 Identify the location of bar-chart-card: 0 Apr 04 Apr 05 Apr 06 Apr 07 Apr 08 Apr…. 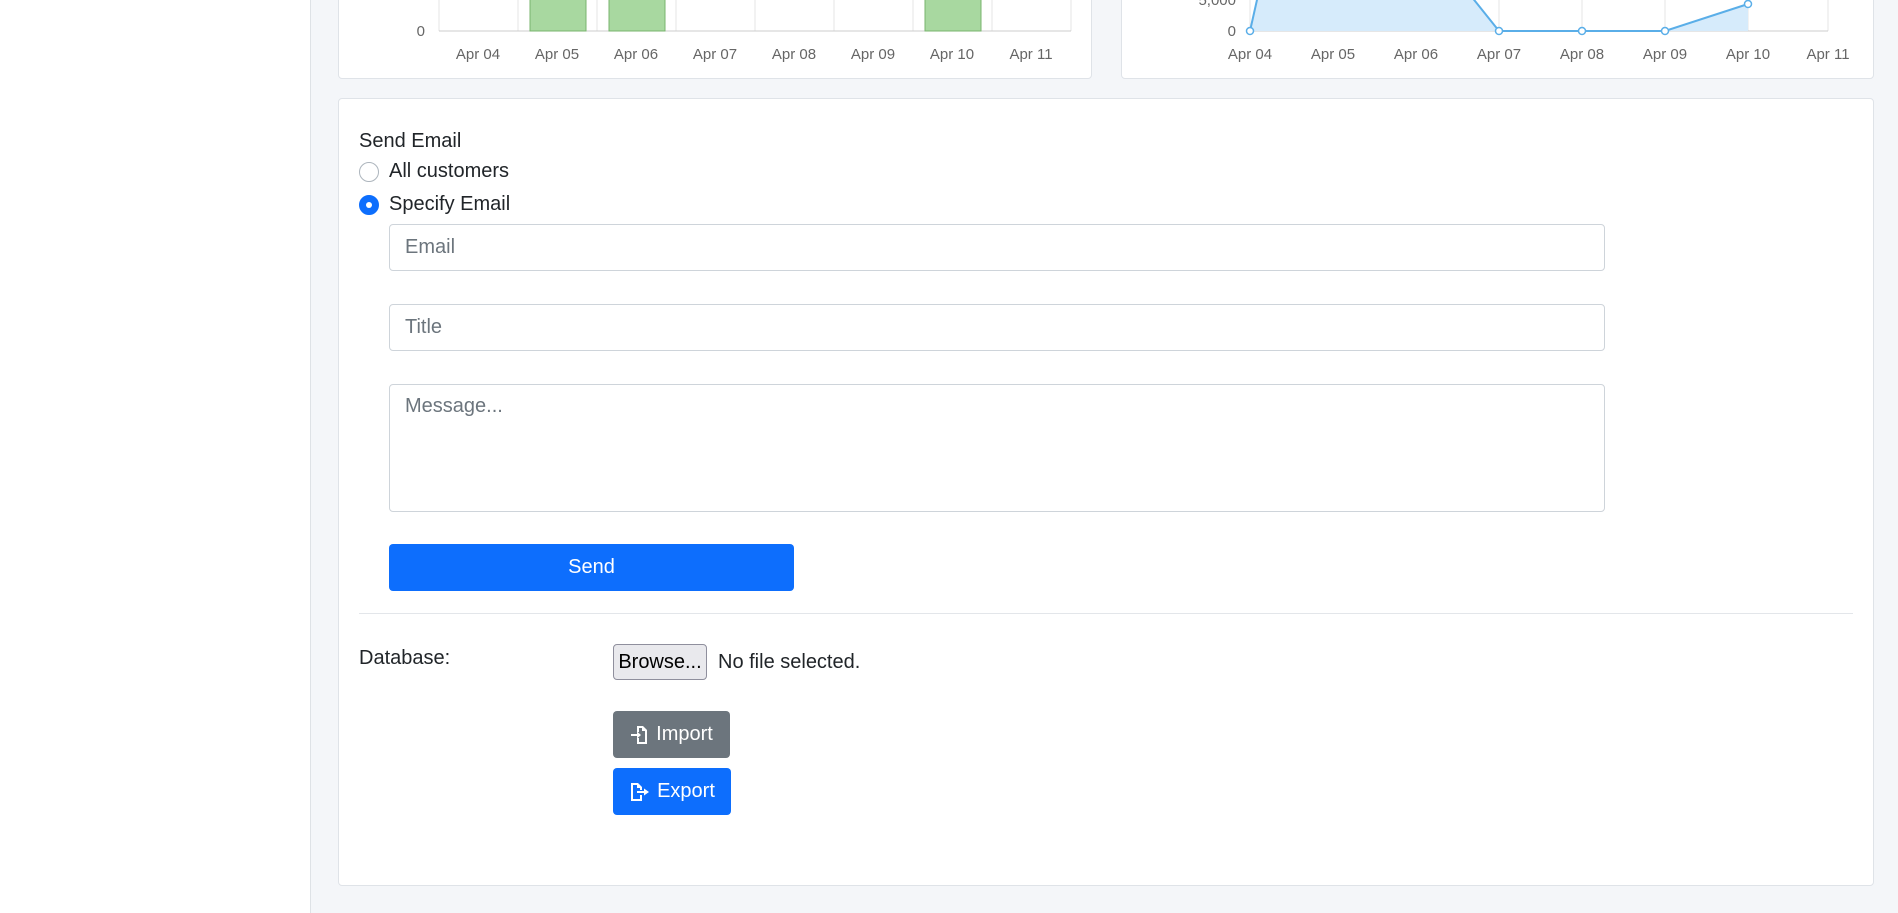
(715, 39).